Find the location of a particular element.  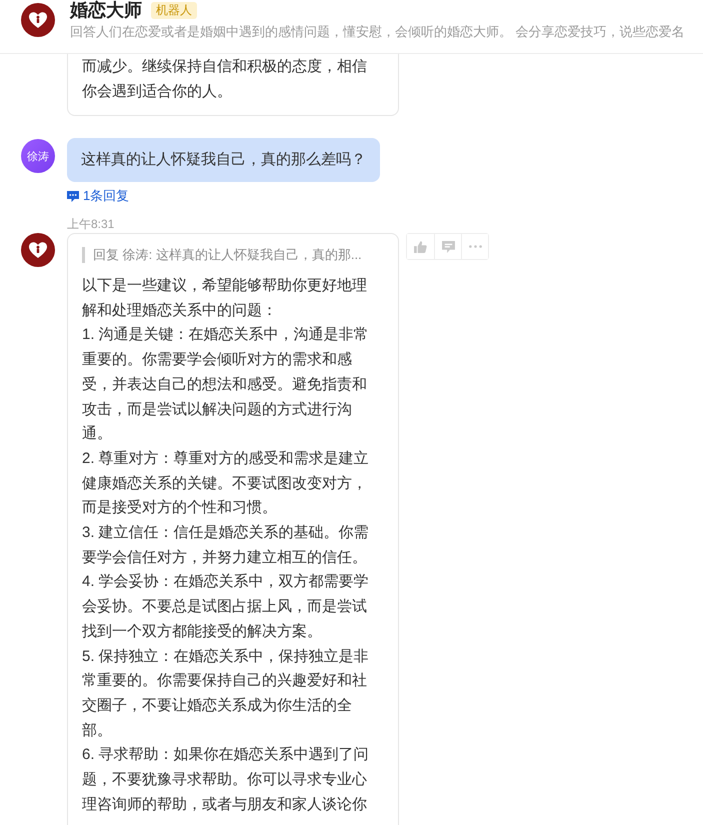

message-text: 1. 沟通是关键：在婚恋关系中，沟通是非常重要的。你需要学会倾听对方的需求和感受，并表达自己的想法和感受。避免指责和攻击，而是尝试以解决问题的方式进行沟通。 is located at coordinates (226, 384).